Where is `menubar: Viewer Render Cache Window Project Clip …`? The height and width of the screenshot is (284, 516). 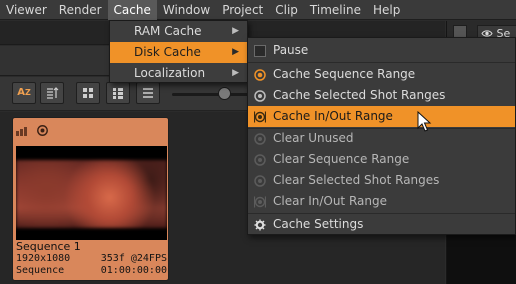 menubar: Viewer Render Cache Window Project Clip … is located at coordinates (258, 10).